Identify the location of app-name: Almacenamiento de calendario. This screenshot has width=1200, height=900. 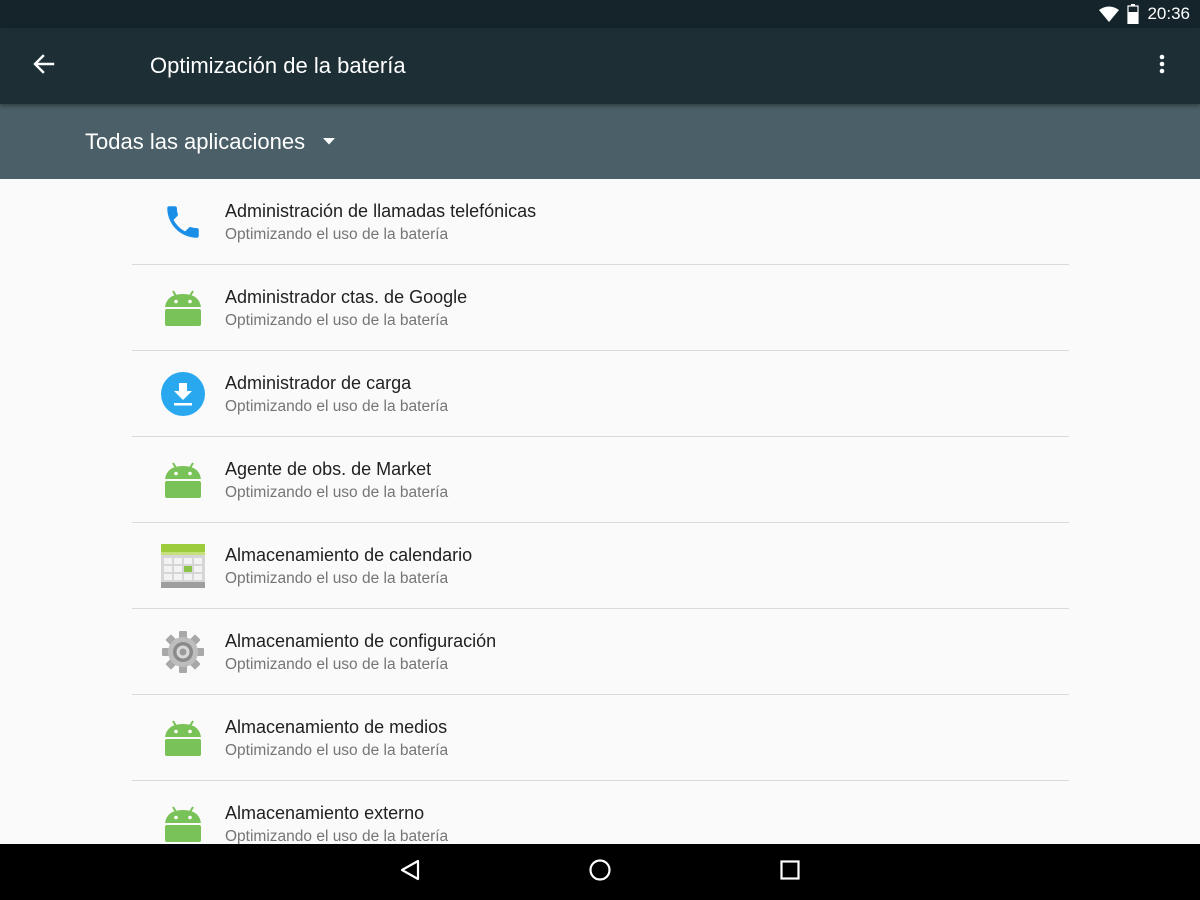
(349, 555).